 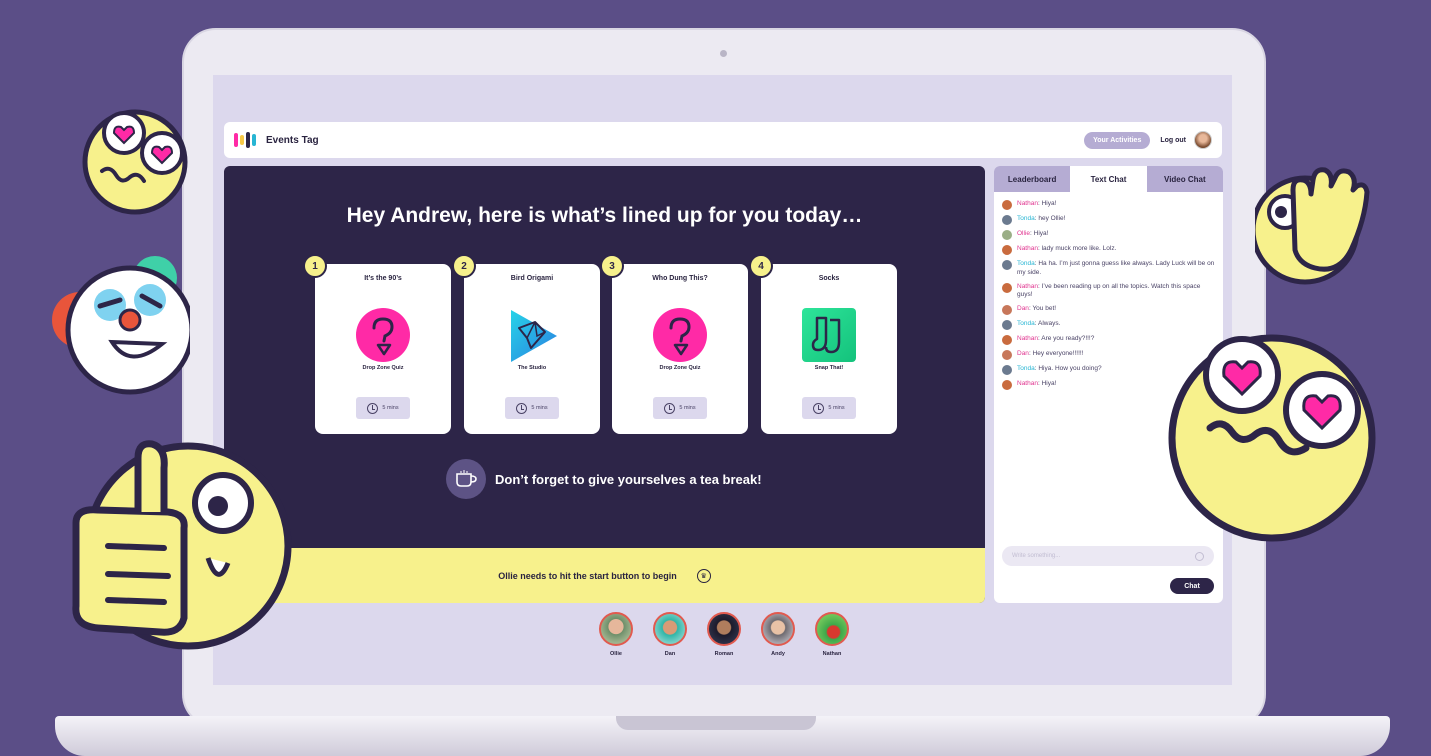 What do you see at coordinates (1173, 140) in the screenshot?
I see `logout-link: Log out` at bounding box center [1173, 140].